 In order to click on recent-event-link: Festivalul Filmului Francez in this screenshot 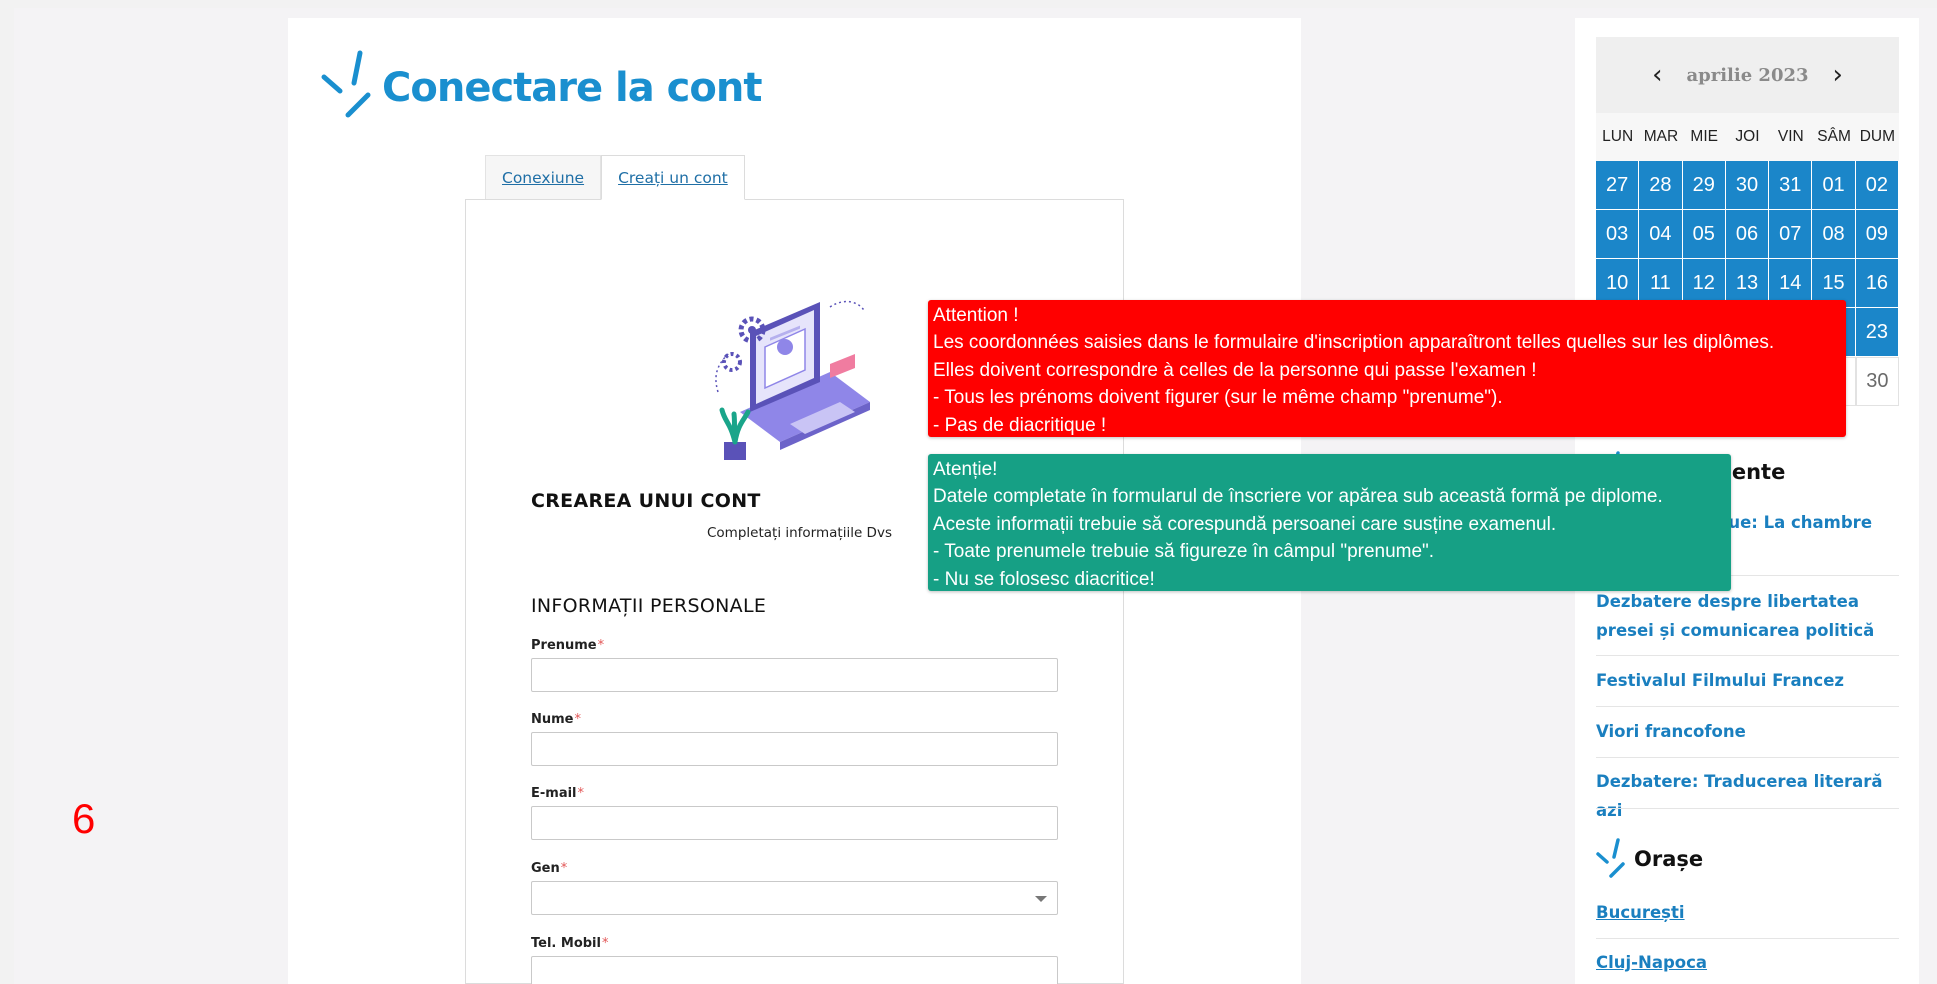, I will do `click(1747, 680)`.